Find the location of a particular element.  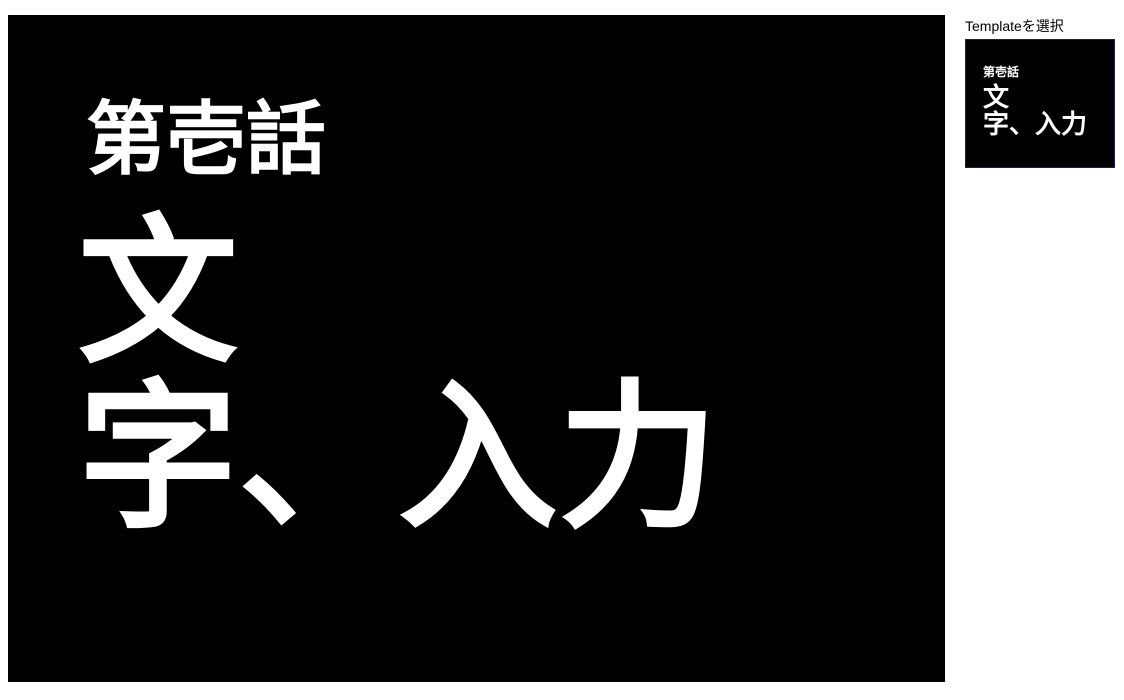

preview-episode-subtitle: 第壱話 is located at coordinates (206, 139).